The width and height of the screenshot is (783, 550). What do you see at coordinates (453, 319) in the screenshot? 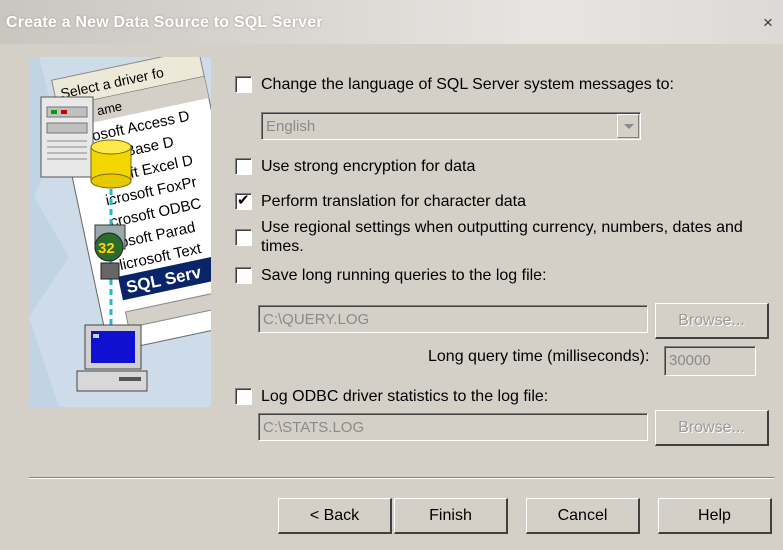
I see `long-queries-path-field: C:\QUERY.LOG` at bounding box center [453, 319].